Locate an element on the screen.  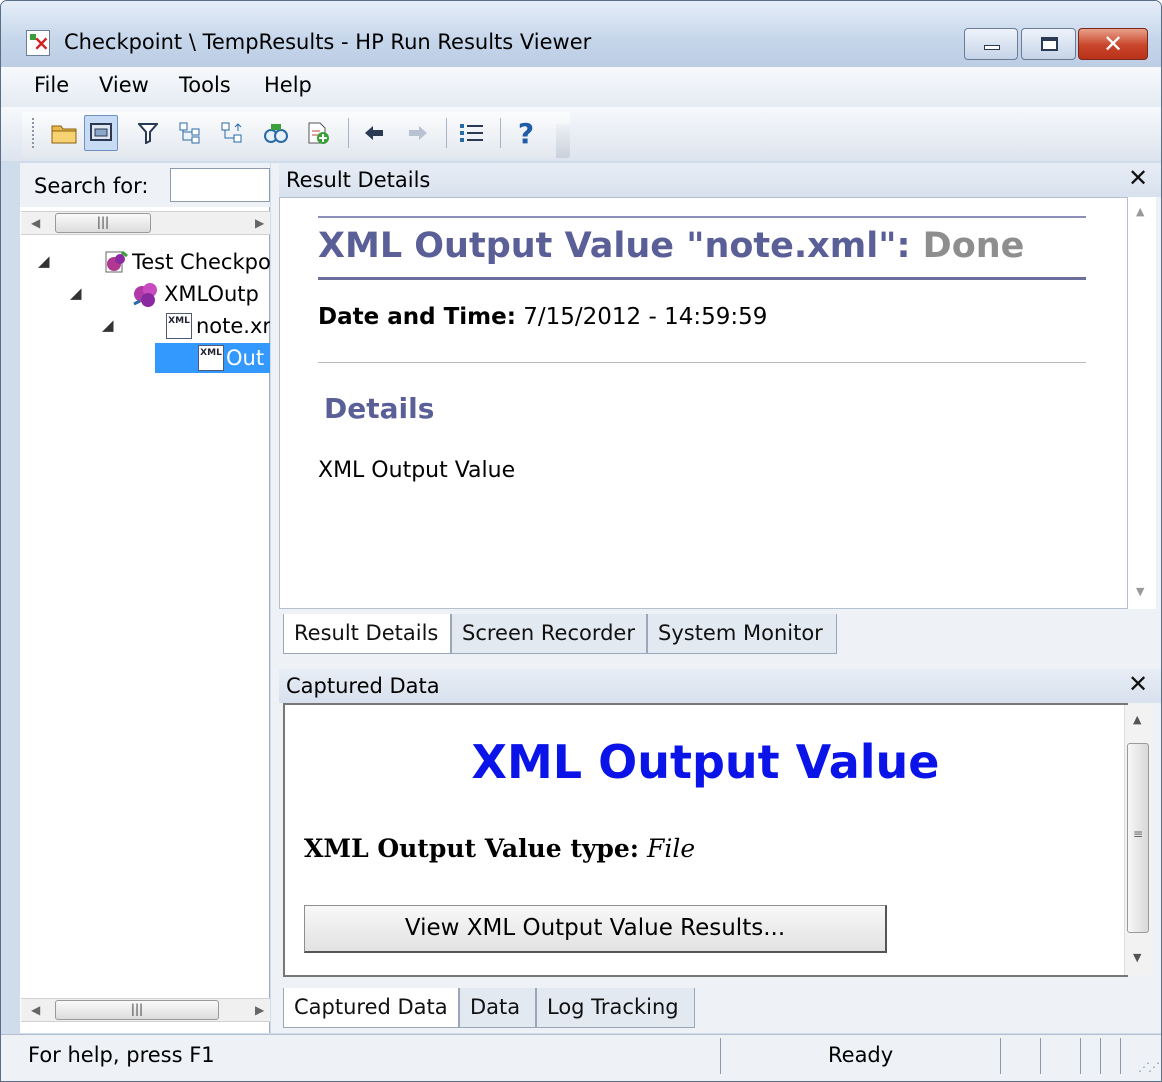
search-label: Search for: is located at coordinates (91, 186).